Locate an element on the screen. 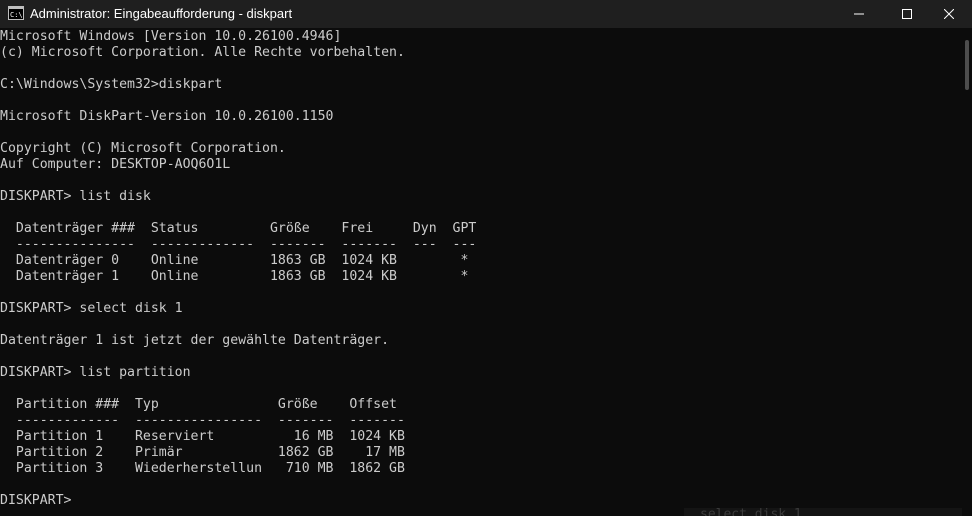 The height and width of the screenshot is (516, 972). minimize-button is located at coordinates (859, 14).